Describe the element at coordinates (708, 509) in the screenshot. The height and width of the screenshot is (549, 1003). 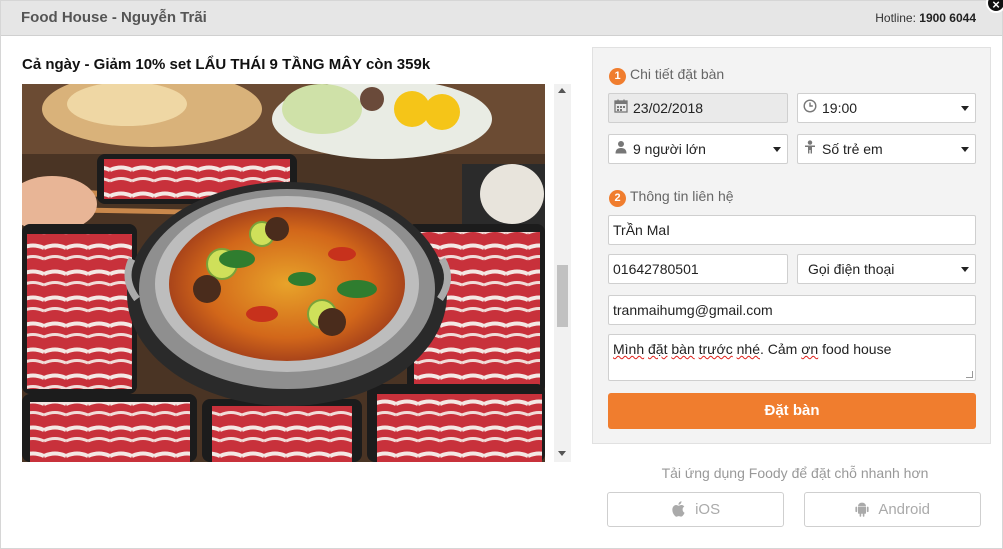
I see `ios-label: iOS` at that location.